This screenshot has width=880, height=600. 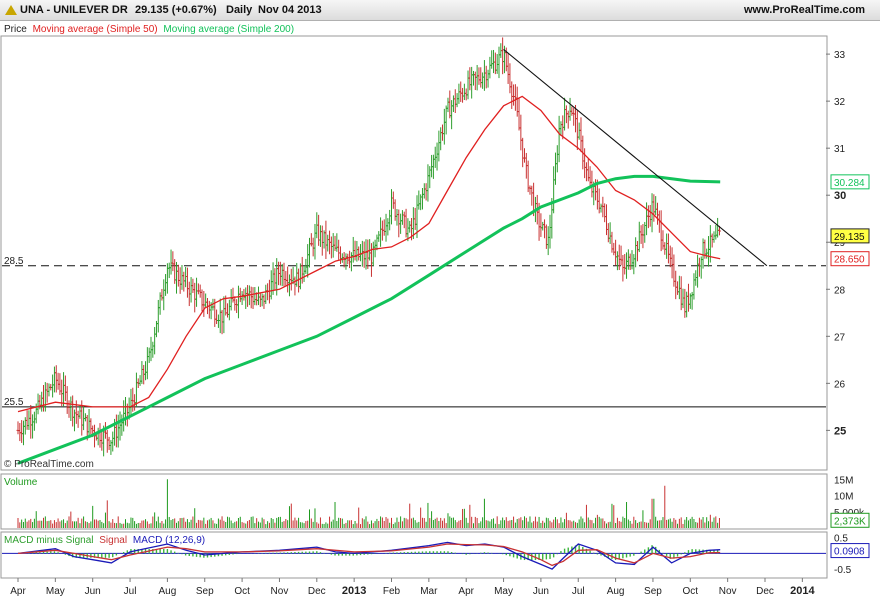 What do you see at coordinates (840, 102) in the screenshot?
I see `price-tick-label: 32` at bounding box center [840, 102].